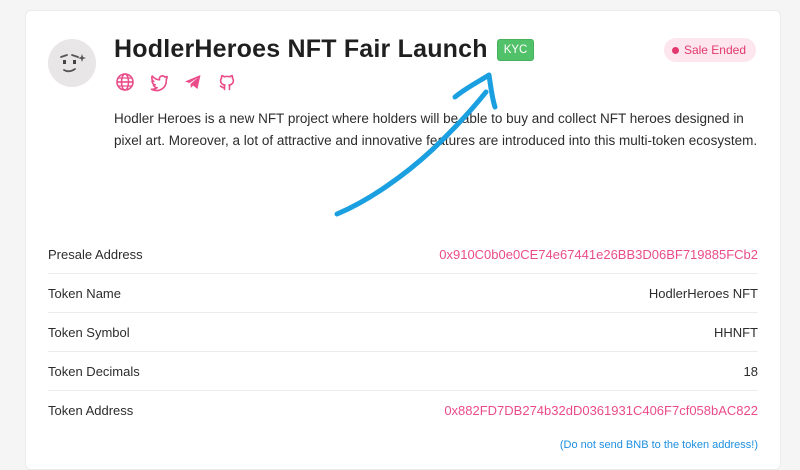 The width and height of the screenshot is (800, 470). Describe the element at coordinates (159, 82) in the screenshot. I see `twitter-icon` at that location.